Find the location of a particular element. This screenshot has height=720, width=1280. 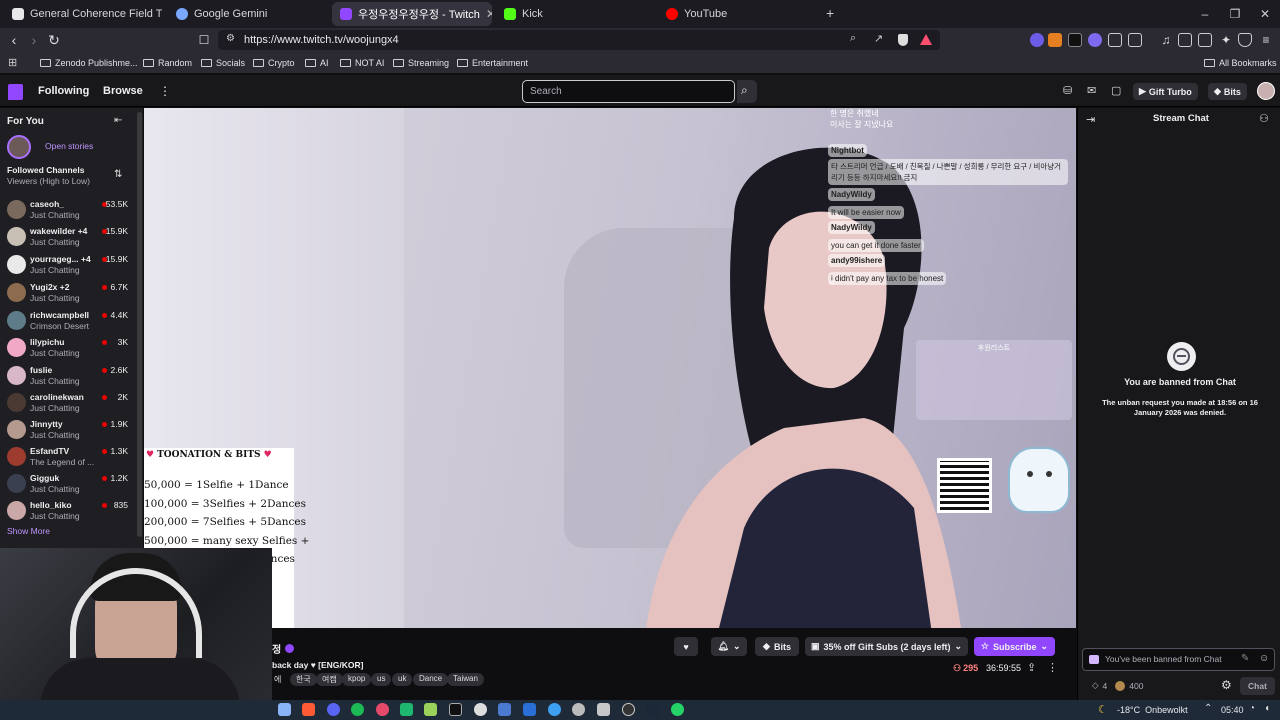

bookmark-item: AI is located at coordinates (317, 63).